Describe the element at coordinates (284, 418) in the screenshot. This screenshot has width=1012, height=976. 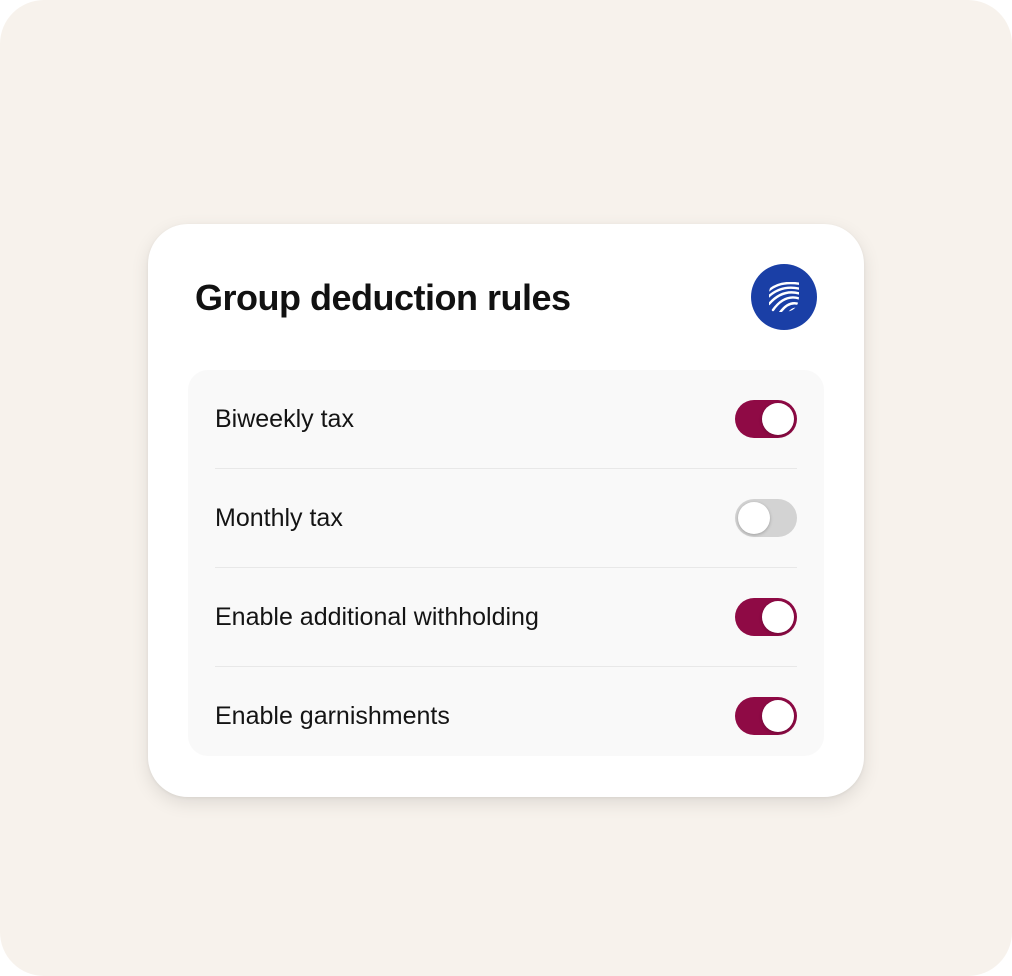
I see `rule-label: Biweekly tax` at that location.